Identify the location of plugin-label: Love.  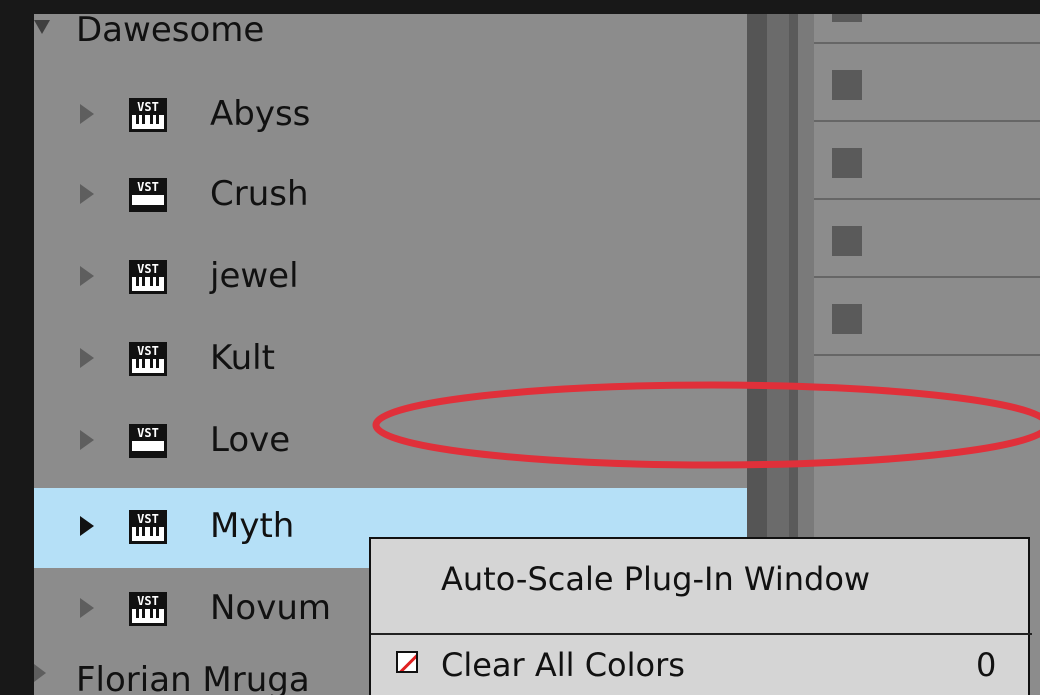
(250, 440).